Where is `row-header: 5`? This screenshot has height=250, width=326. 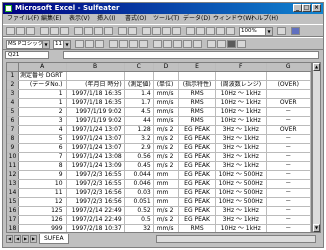 row-header: 5 is located at coordinates (13, 112).